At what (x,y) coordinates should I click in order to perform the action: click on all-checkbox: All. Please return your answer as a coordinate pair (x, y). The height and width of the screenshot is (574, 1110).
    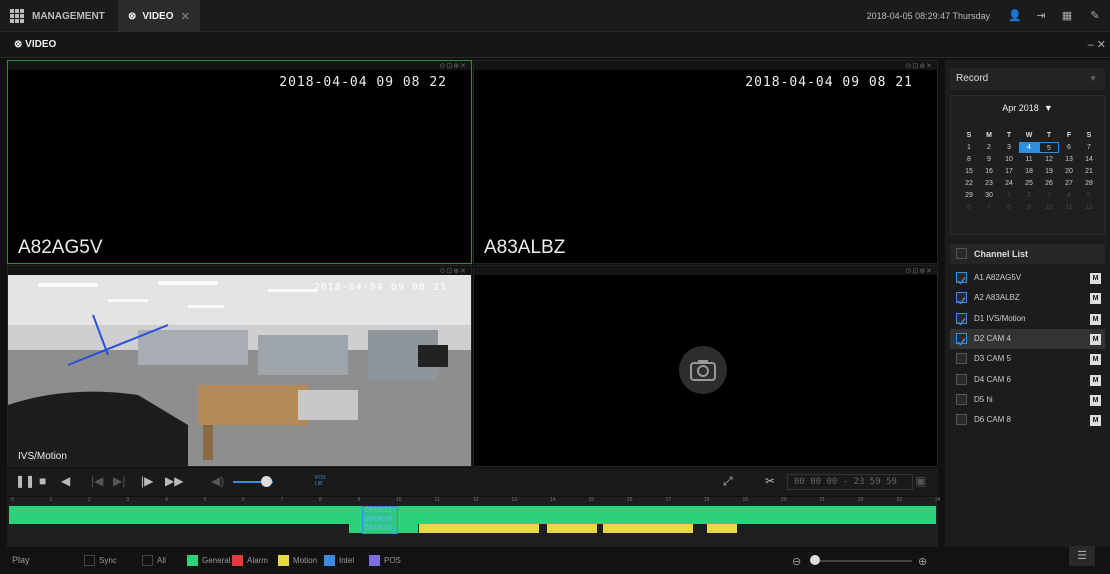
    Looking at the image, I should click on (154, 560).